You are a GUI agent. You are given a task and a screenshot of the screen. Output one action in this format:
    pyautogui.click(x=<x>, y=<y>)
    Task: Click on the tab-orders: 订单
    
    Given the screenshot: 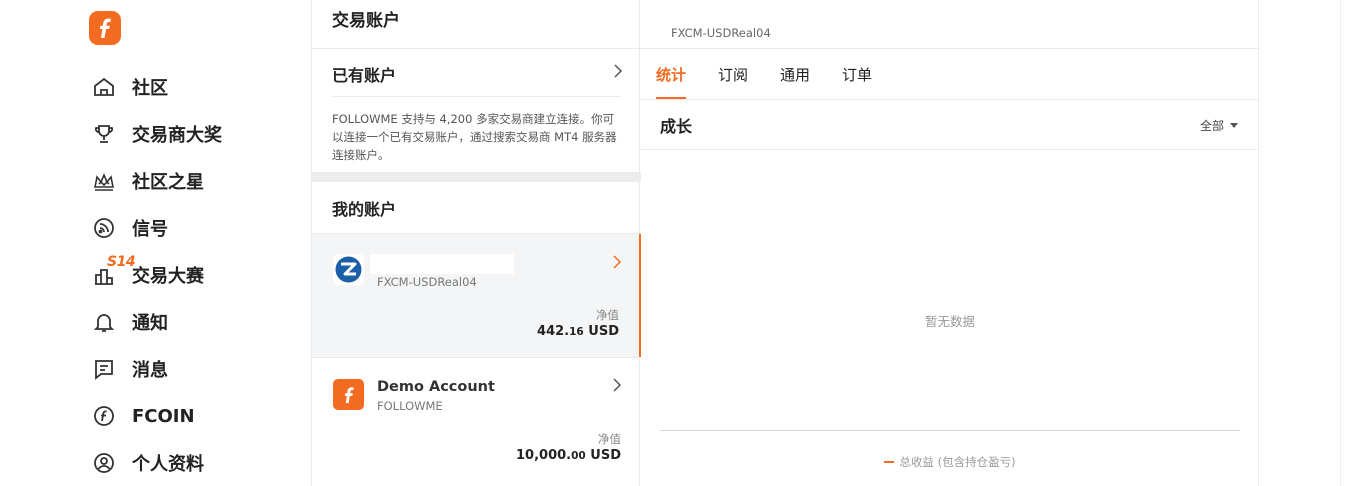 What is the action you would take?
    pyautogui.click(x=857, y=74)
    